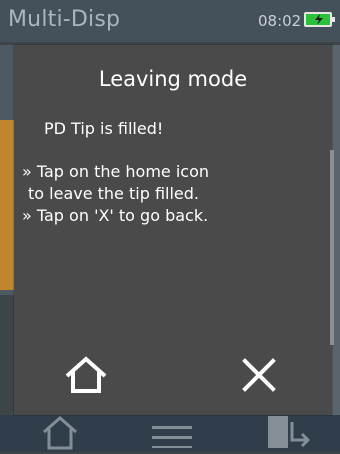  What do you see at coordinates (170, 21) in the screenshot?
I see `app-header: Multi-Disp 08:02` at bounding box center [170, 21].